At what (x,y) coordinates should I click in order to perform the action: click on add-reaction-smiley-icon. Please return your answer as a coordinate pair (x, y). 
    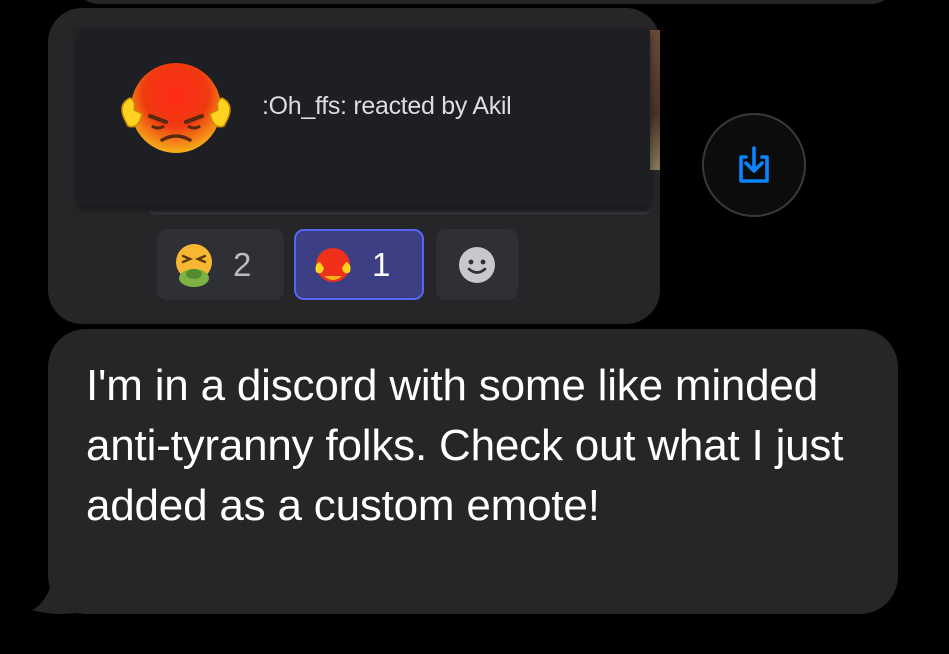
    Looking at the image, I should click on (477, 264).